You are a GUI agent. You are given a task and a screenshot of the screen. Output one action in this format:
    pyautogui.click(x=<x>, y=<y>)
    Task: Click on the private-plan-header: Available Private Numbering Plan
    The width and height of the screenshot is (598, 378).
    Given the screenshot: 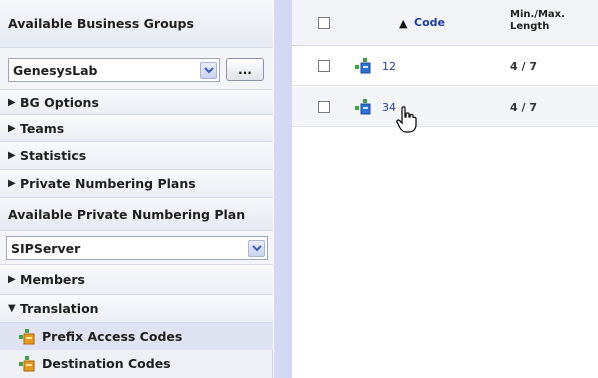 What is the action you would take?
    pyautogui.click(x=136, y=214)
    